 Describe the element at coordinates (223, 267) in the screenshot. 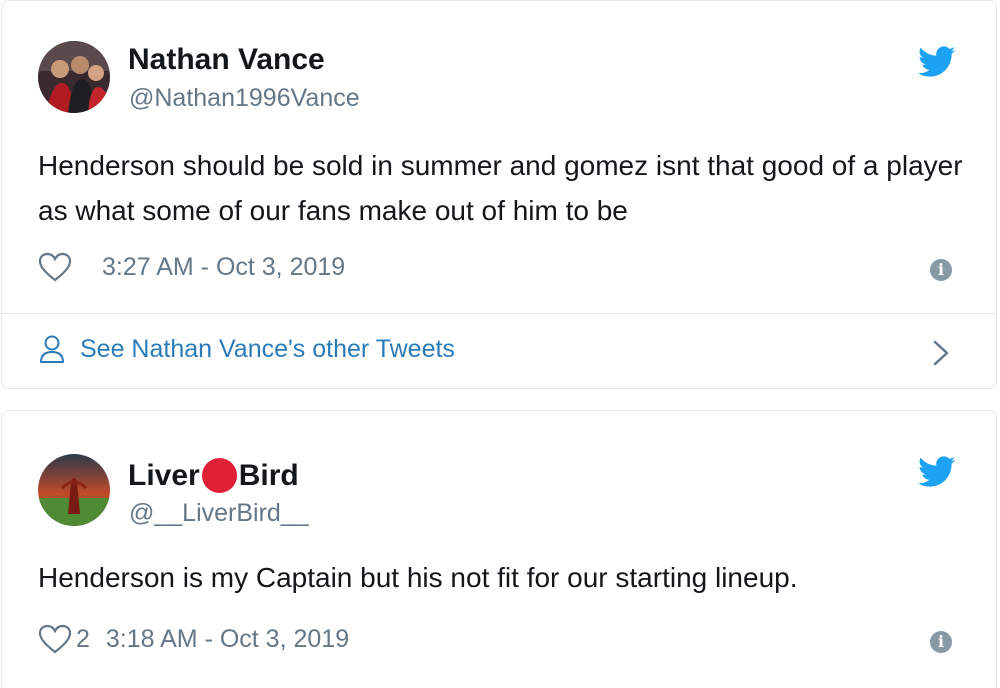

I see `timestamp: 3:27 AM - Oct 3, 2019` at that location.